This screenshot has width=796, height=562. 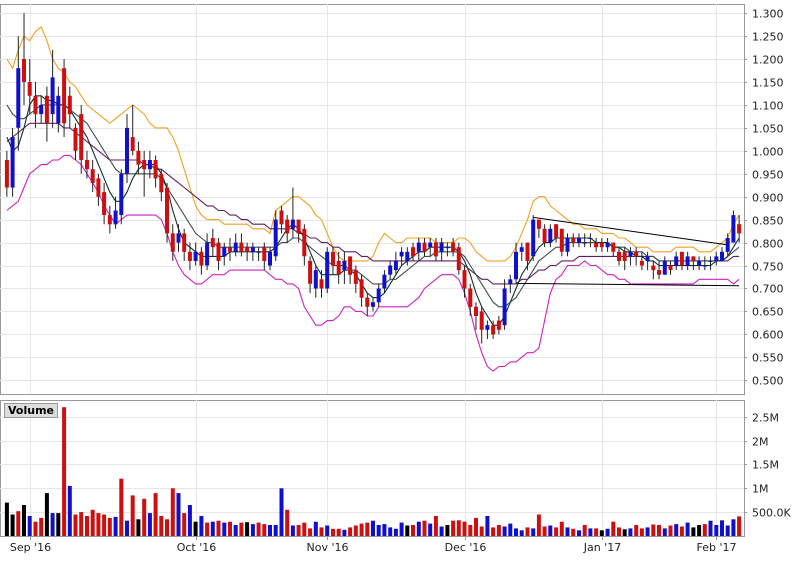 What do you see at coordinates (768, 289) in the screenshot?
I see `price-tick-label: 0.700` at bounding box center [768, 289].